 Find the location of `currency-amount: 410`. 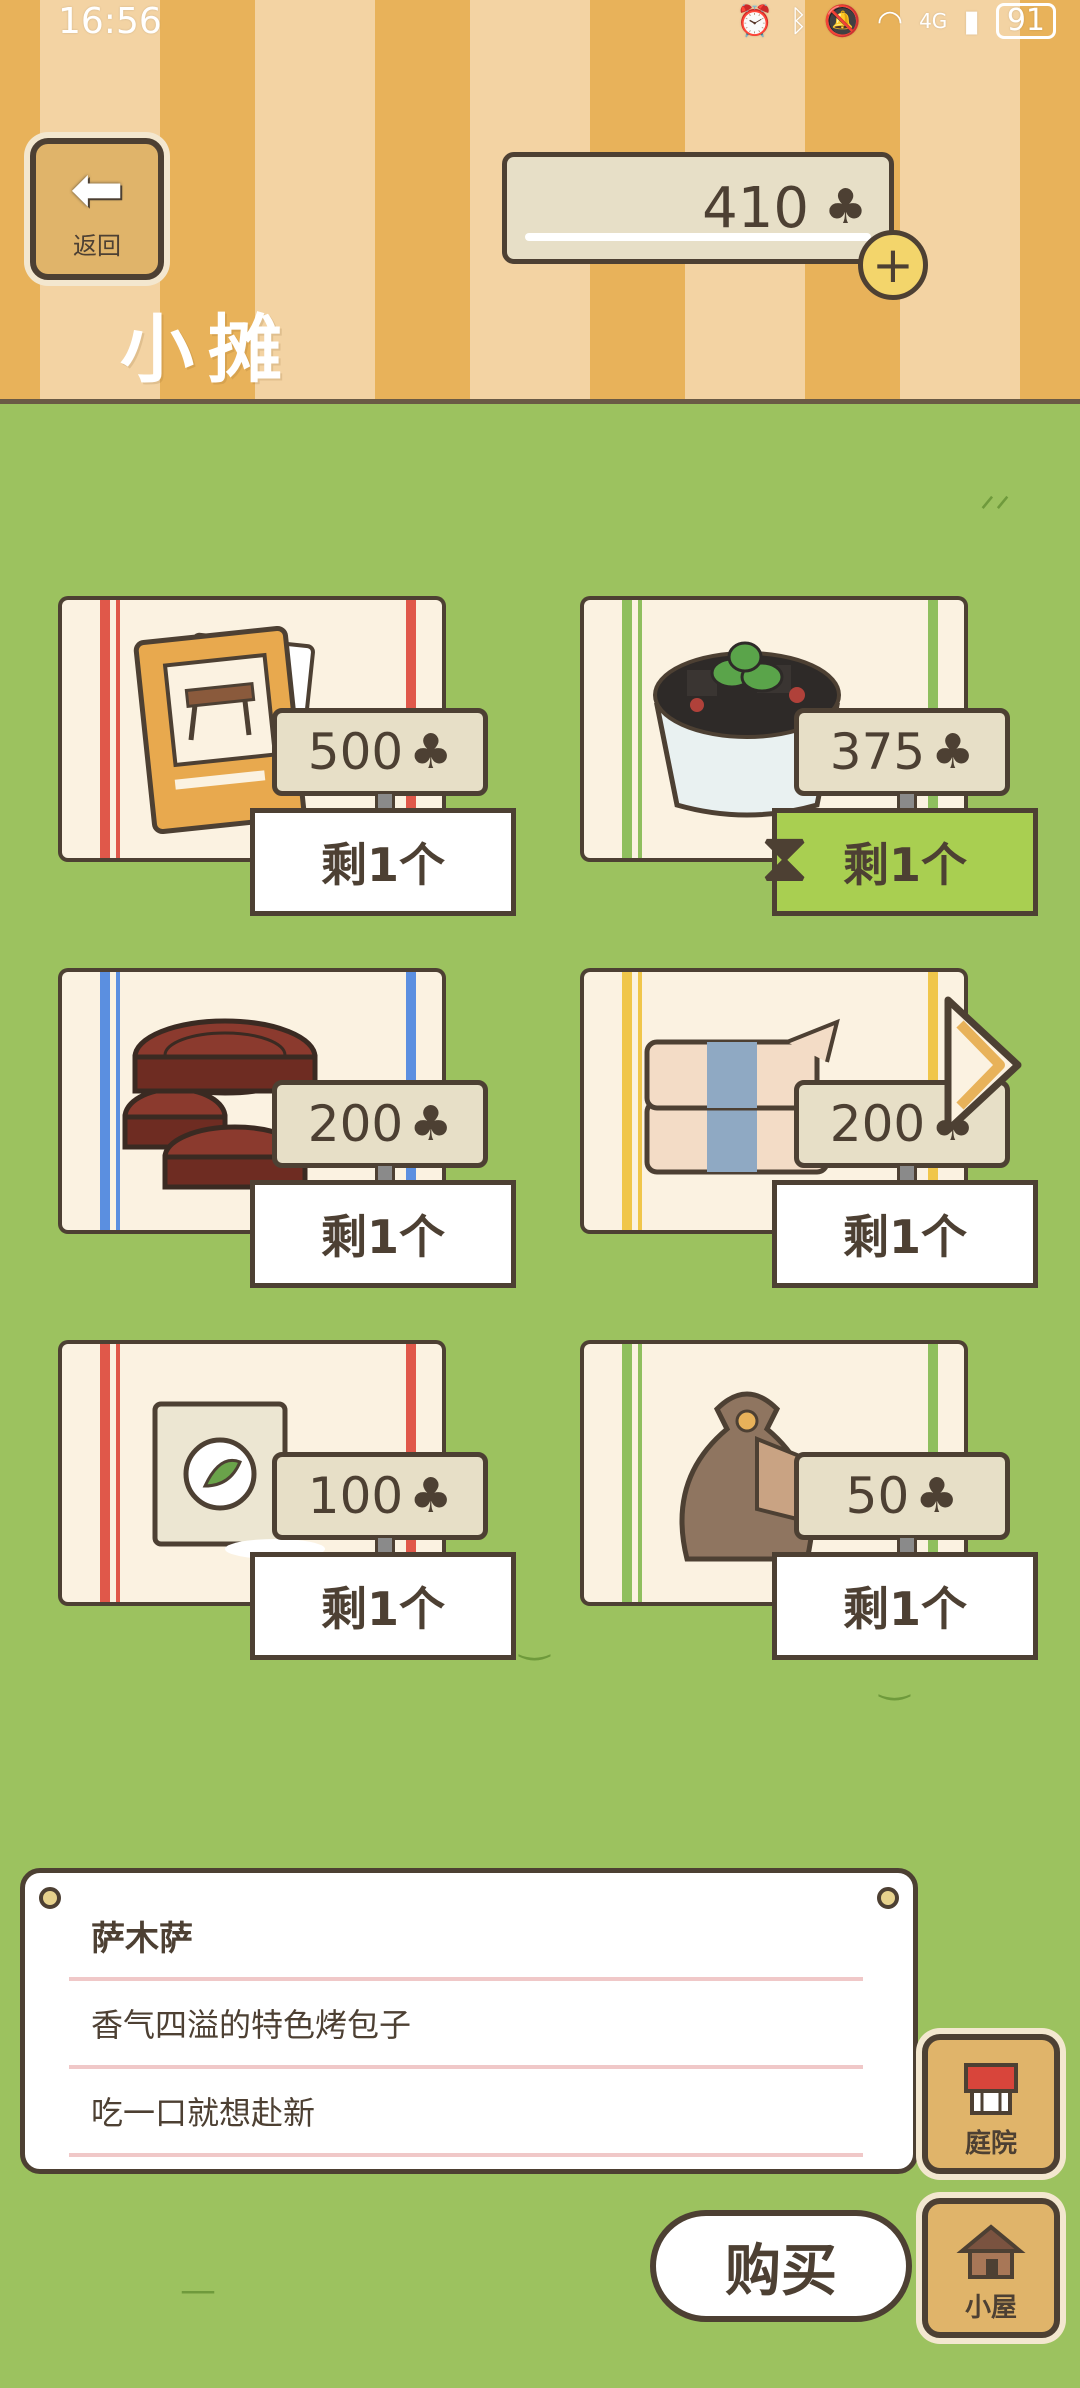

currency-amount: 410 is located at coordinates (755, 208).